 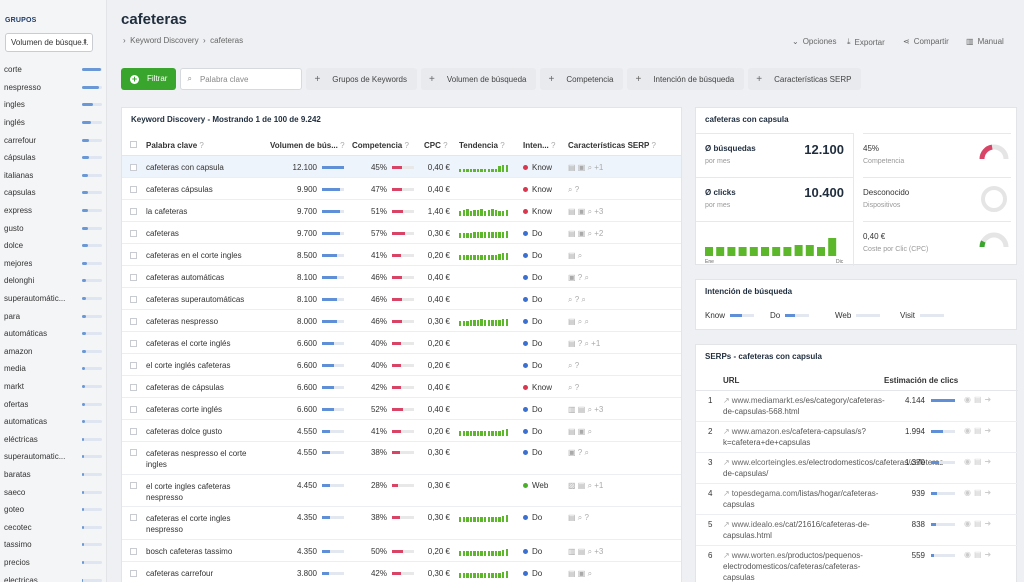 I want to click on options-button: ⌄ Opciones, so click(x=814, y=41).